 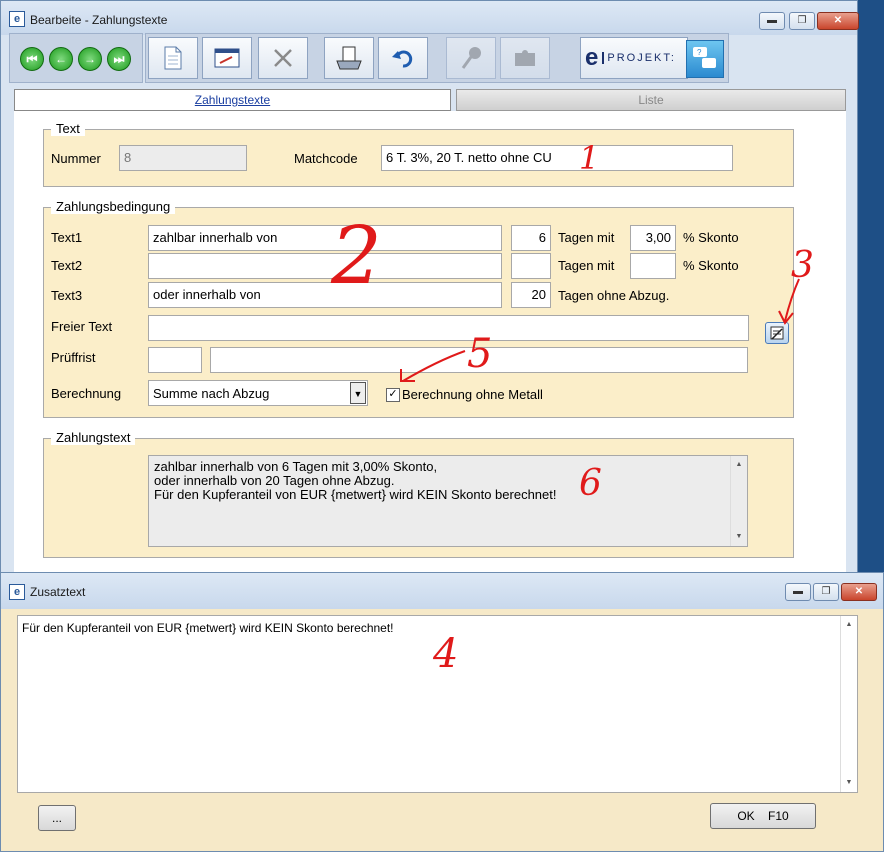 I want to click on annotation-1: 1, so click(x=589, y=158).